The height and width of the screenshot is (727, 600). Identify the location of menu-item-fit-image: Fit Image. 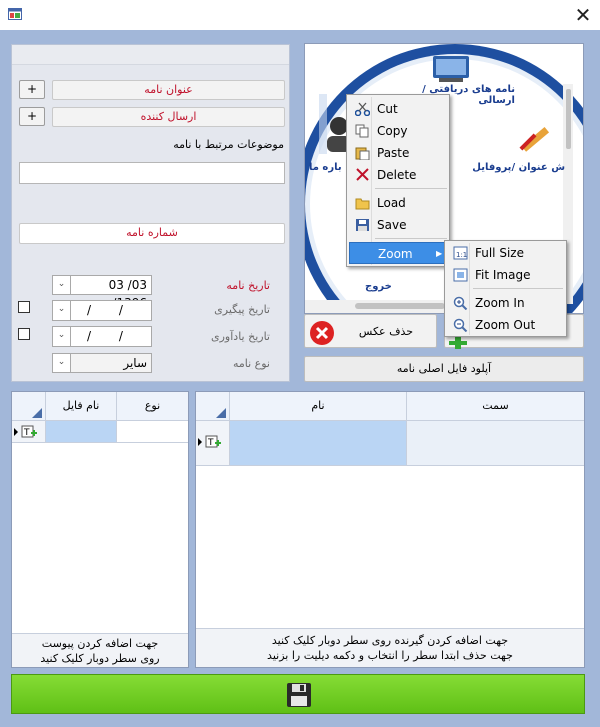
(505, 275).